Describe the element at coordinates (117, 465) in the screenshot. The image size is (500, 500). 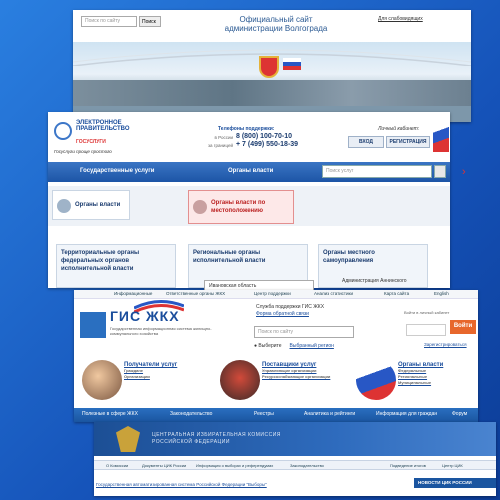
I see `nav-item: О Комиссии` at that location.